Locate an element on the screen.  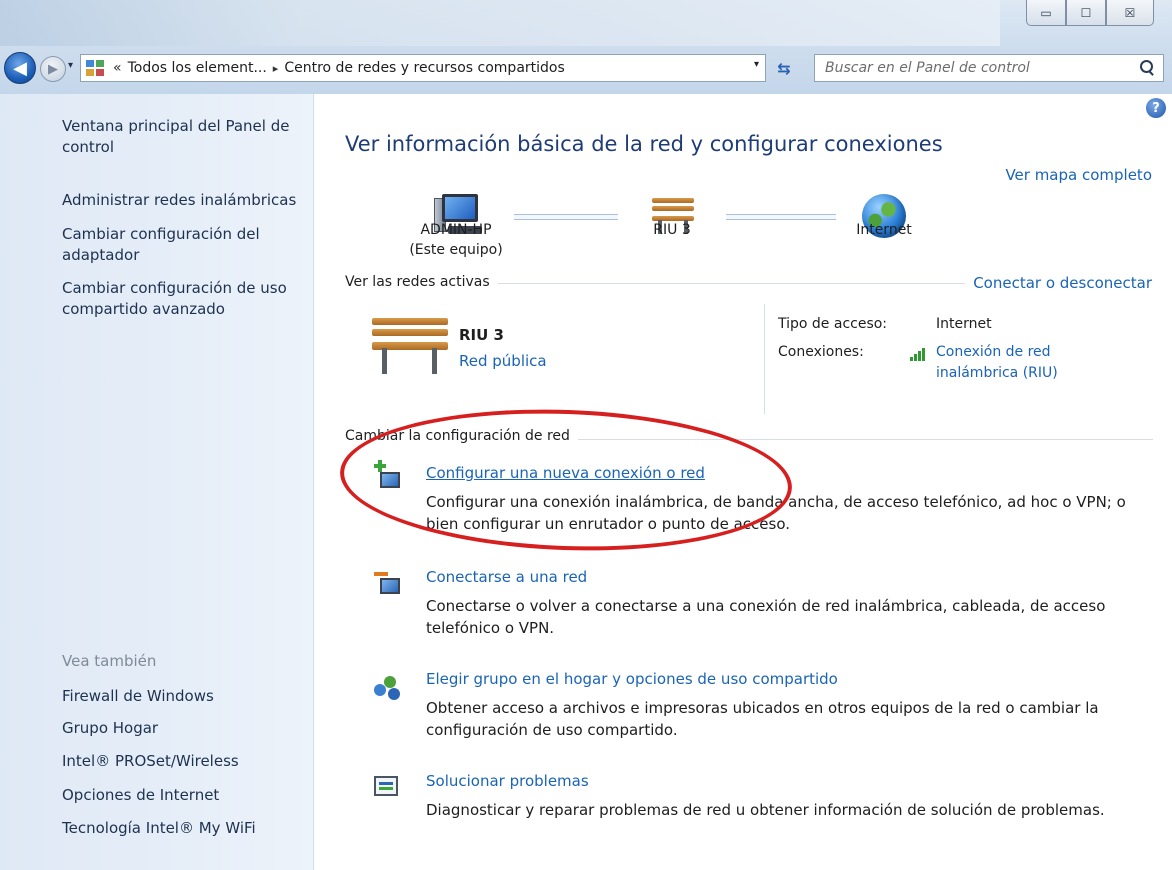
firewall-link: Firewall de Windows is located at coordinates (186, 696).